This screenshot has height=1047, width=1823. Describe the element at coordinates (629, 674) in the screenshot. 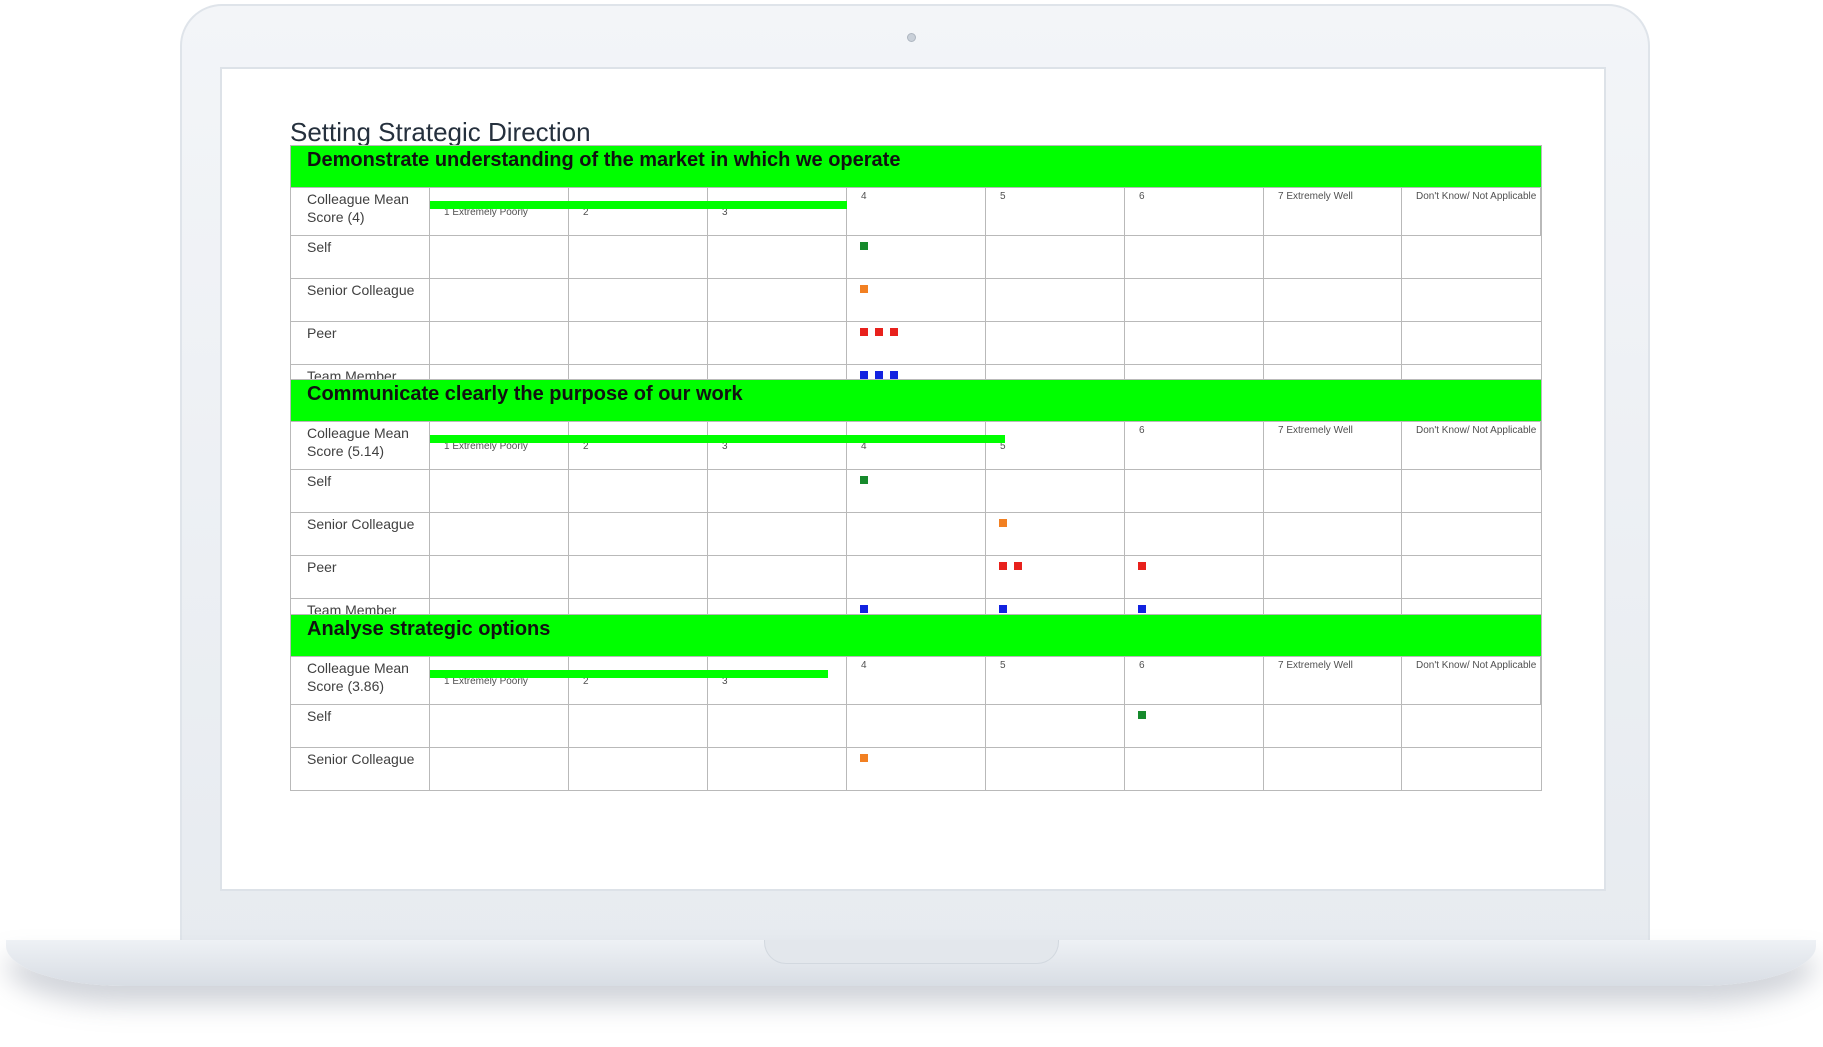

I see `mean-score-bar` at that location.